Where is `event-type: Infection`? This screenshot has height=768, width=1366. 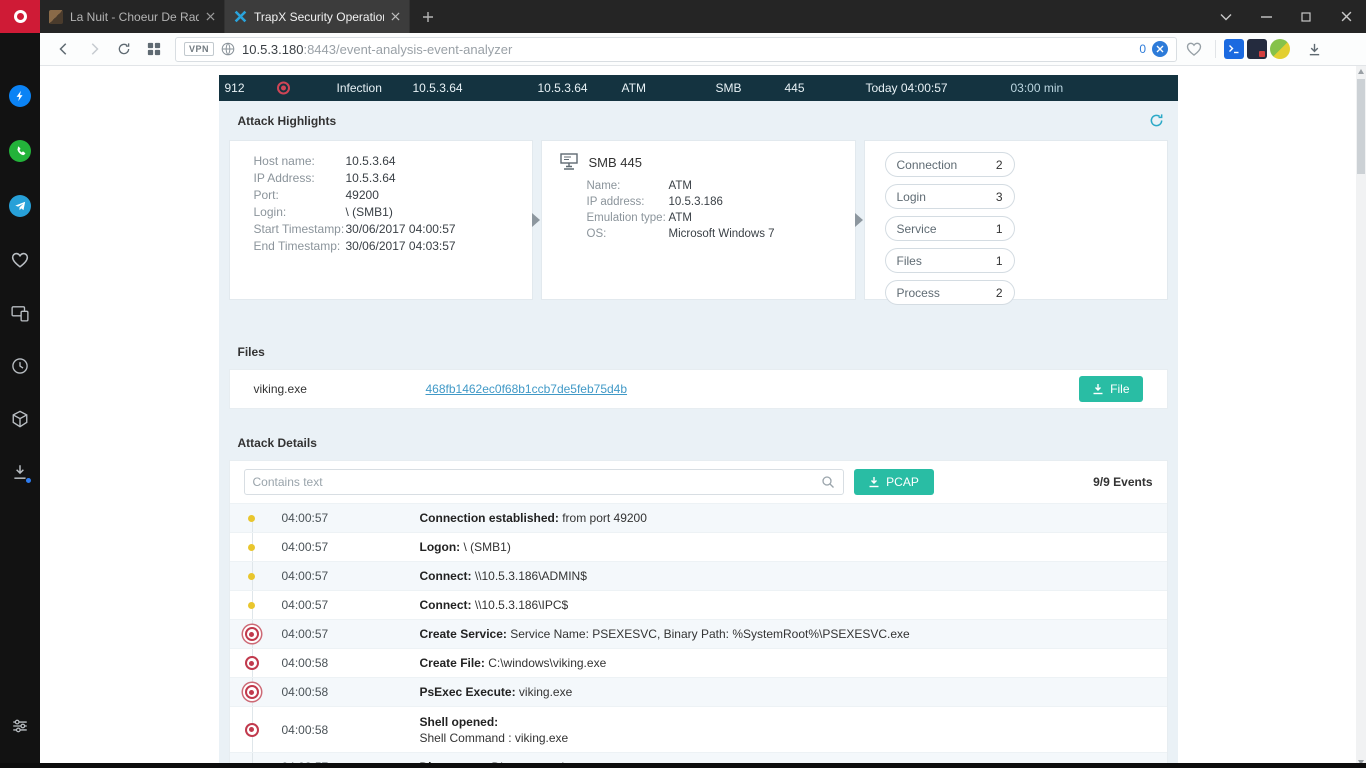 event-type: Infection is located at coordinates (359, 88).